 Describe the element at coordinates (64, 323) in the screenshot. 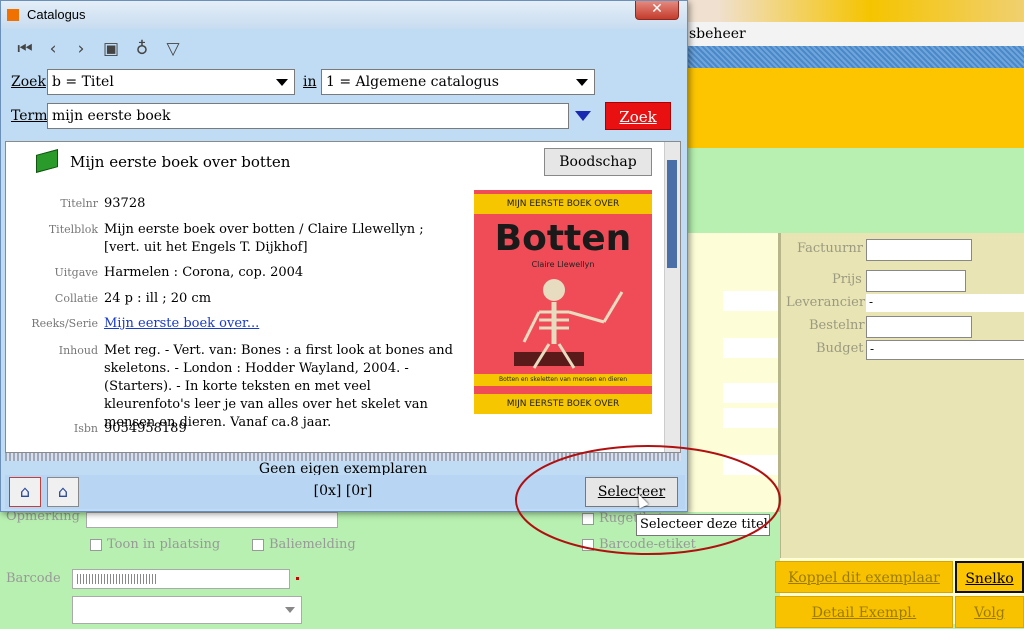

I see `reeks-label: Reeks/Serie` at that location.